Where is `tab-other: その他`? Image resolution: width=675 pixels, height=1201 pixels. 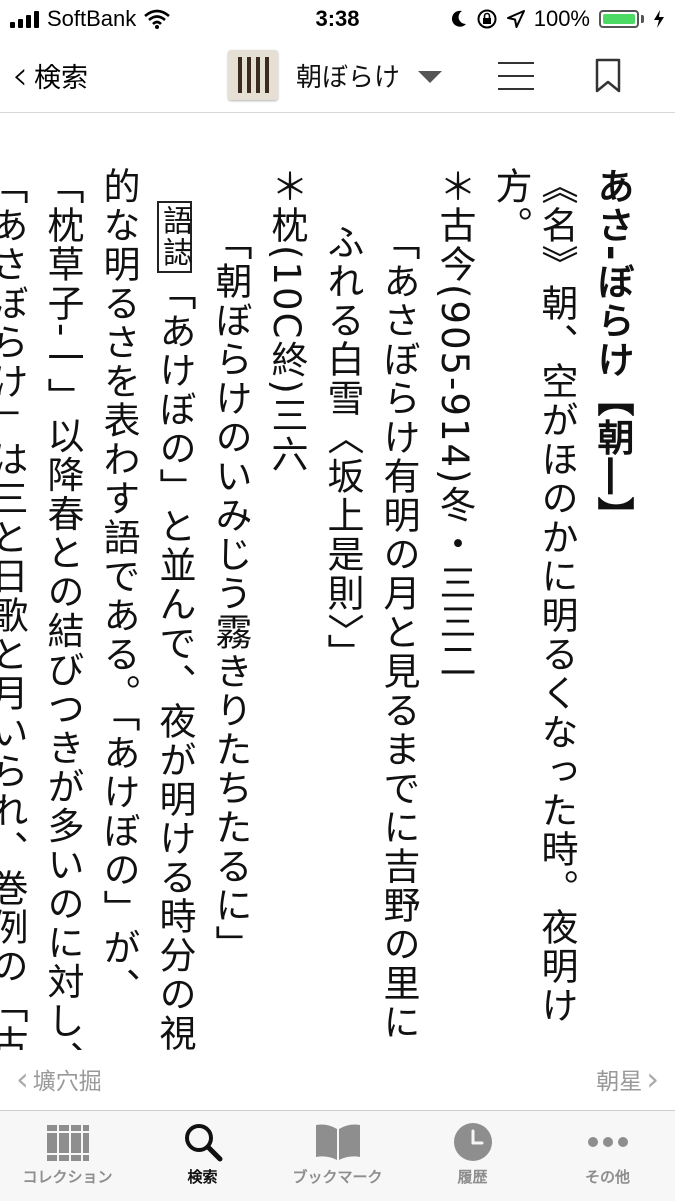 tab-other: その他 is located at coordinates (607, 1156).